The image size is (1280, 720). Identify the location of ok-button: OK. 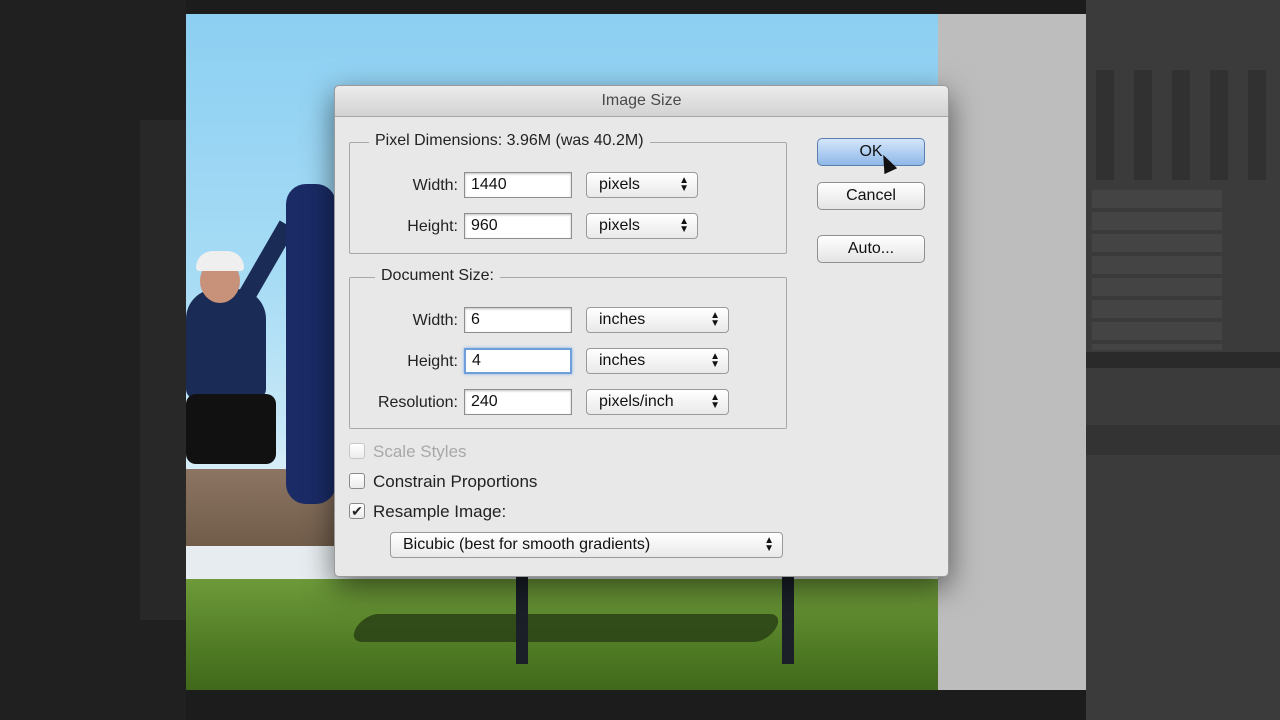
(871, 152).